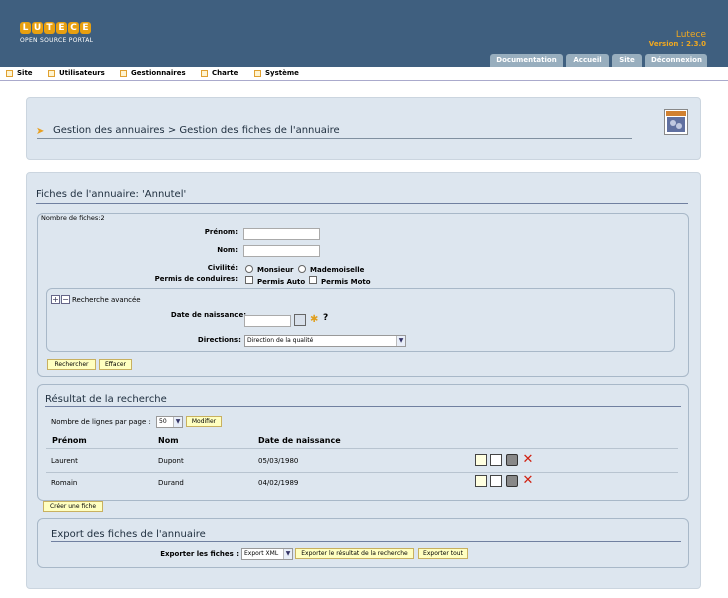 This screenshot has width=728, height=598. Describe the element at coordinates (69, 440) in the screenshot. I see `column-header: Prénom` at that location.